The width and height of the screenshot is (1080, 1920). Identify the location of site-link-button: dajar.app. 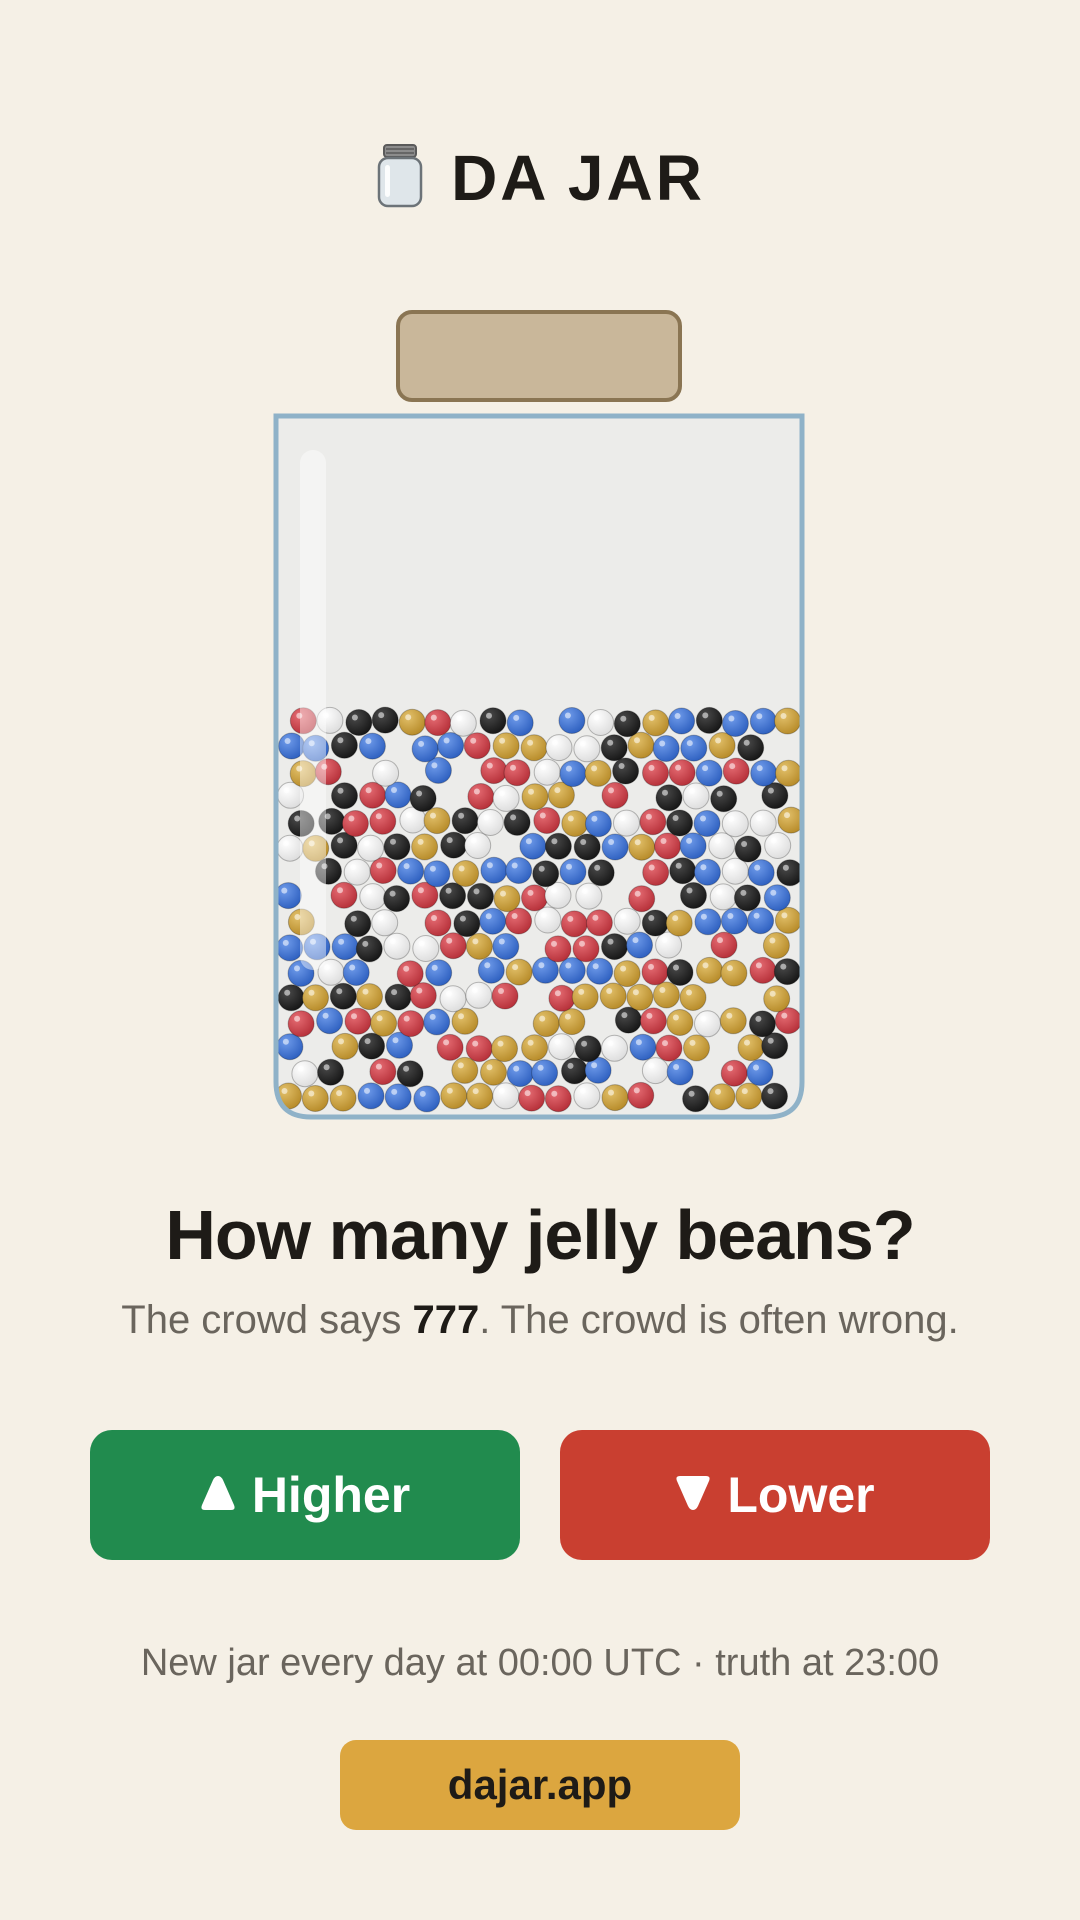
(540, 1785).